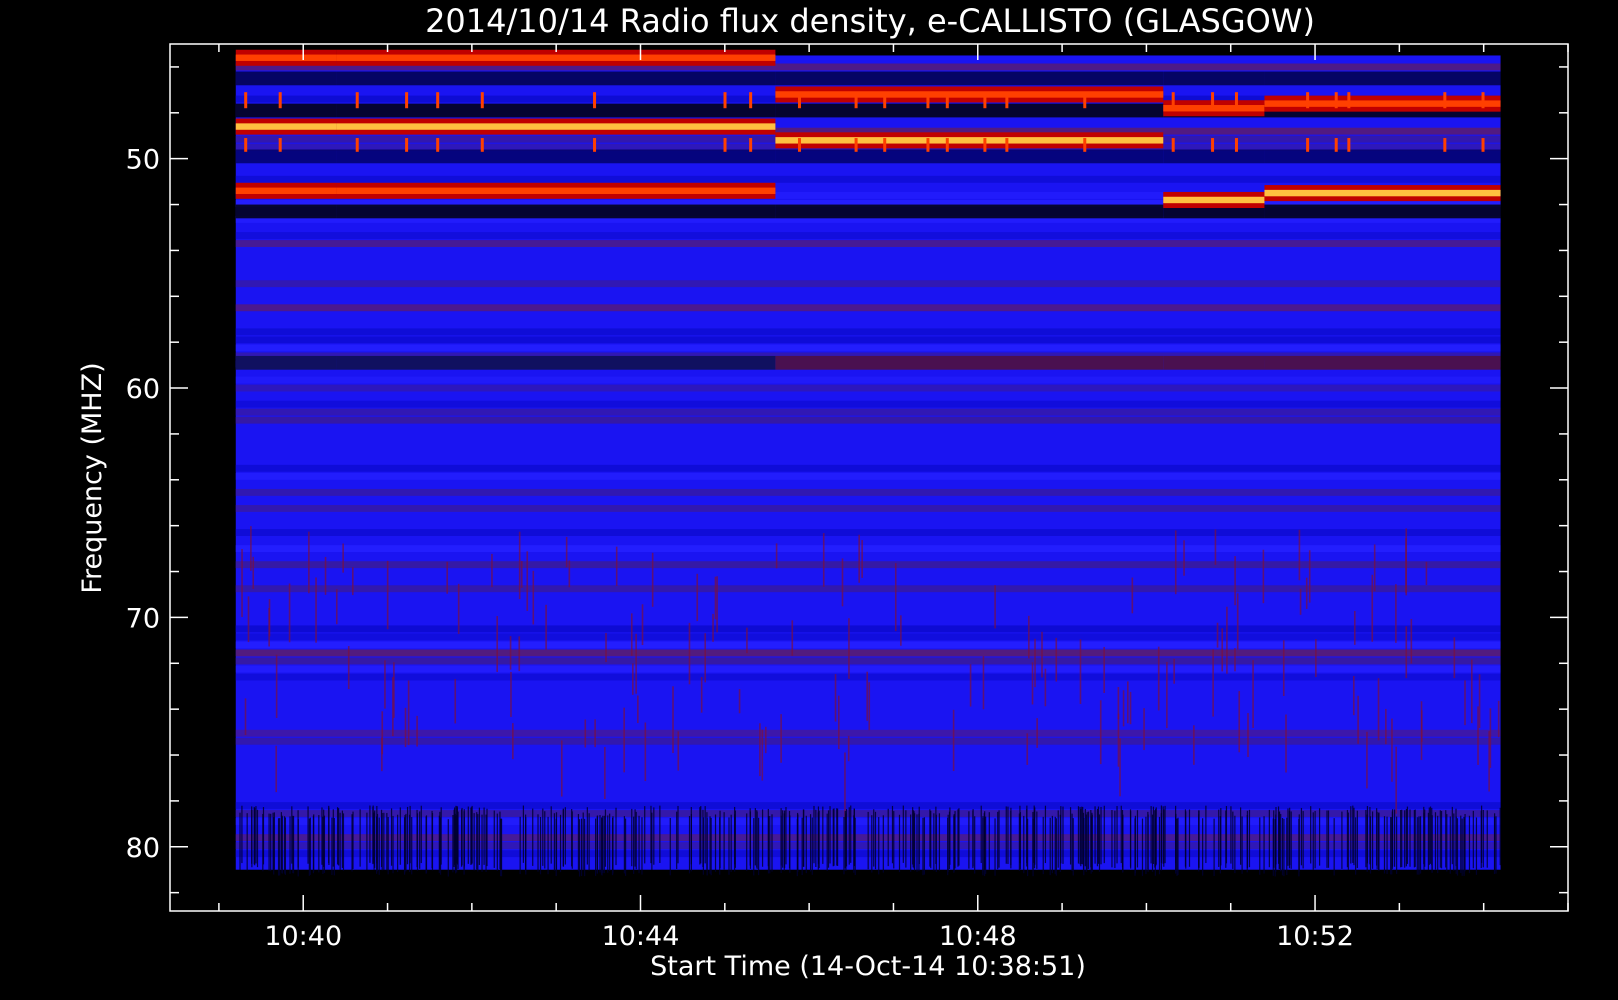 This screenshot has height=1000, width=1618. What do you see at coordinates (868, 966) in the screenshot?
I see `x-axis-label: Start Time (14-Oct-14 10:38:51)` at bounding box center [868, 966].